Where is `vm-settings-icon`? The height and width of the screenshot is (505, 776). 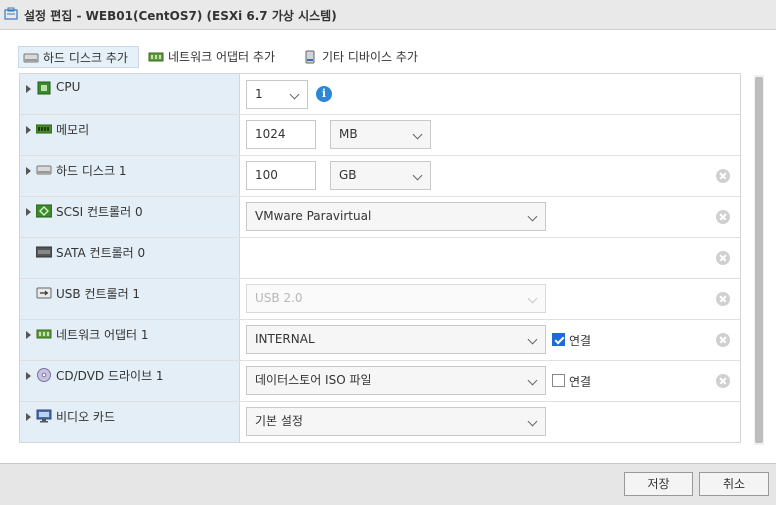 vm-settings-icon is located at coordinates (11, 13).